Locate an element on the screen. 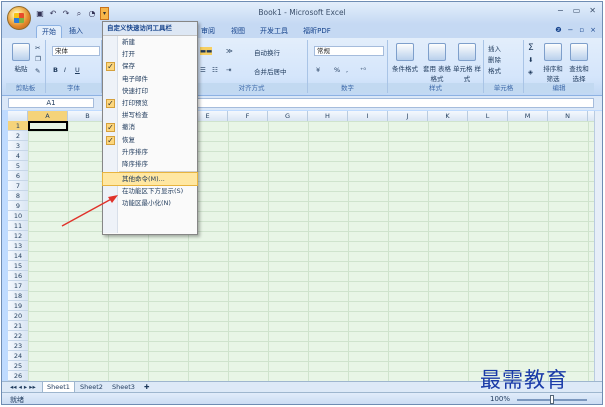 This screenshot has width=605, height=407. annotation-arrow is located at coordinates (89, 211).